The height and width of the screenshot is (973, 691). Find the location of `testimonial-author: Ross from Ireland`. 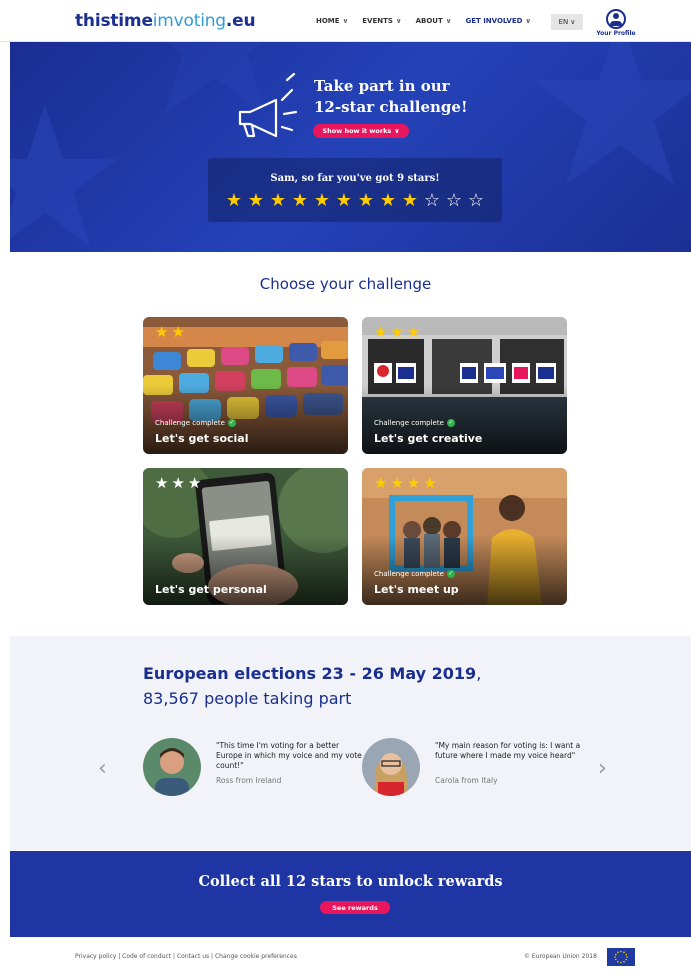

testimonial-author: Ross from Ireland is located at coordinates (249, 780).